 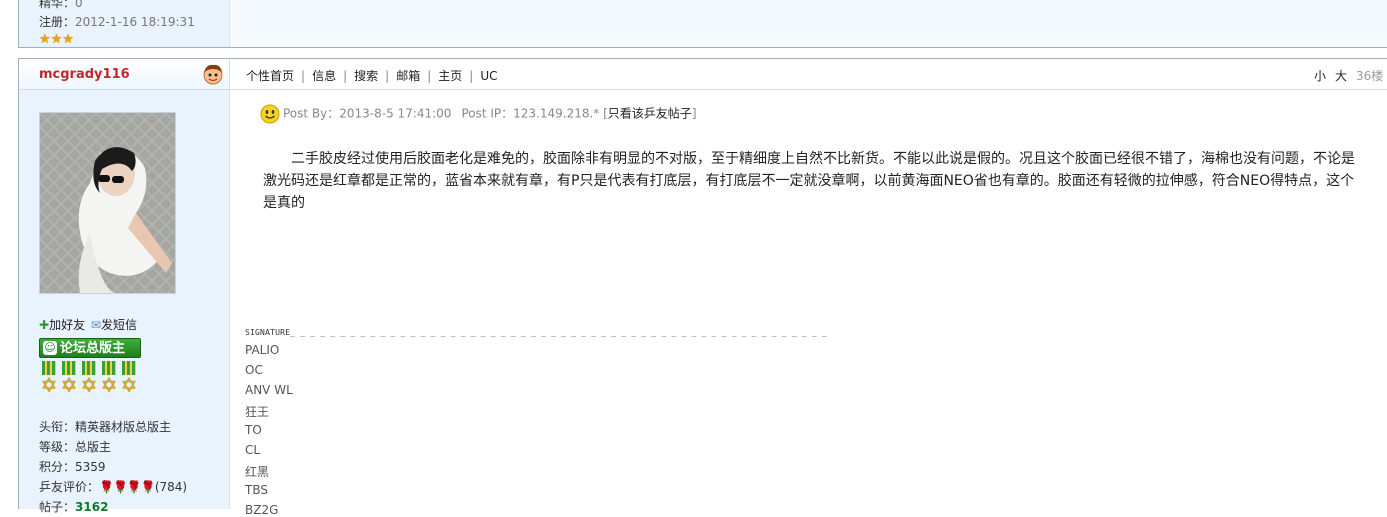 What do you see at coordinates (1348, 75) in the screenshot?
I see `font-size-tools: 小大 36楼` at bounding box center [1348, 75].